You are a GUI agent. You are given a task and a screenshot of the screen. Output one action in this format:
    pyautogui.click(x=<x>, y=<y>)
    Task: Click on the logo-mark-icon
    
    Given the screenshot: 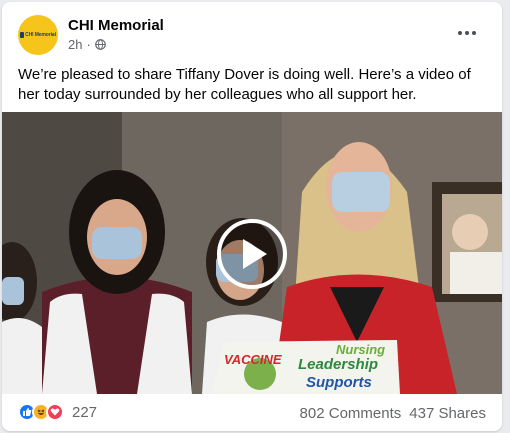 What is the action you would take?
    pyautogui.click(x=22, y=35)
    